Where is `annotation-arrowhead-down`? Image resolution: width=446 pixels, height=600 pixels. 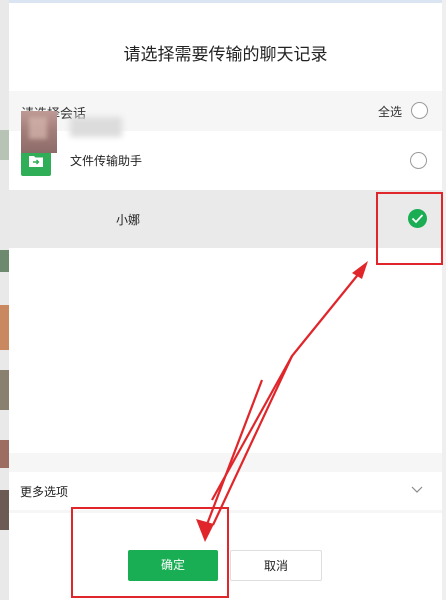
annotation-arrowhead-down is located at coordinates (205, 530).